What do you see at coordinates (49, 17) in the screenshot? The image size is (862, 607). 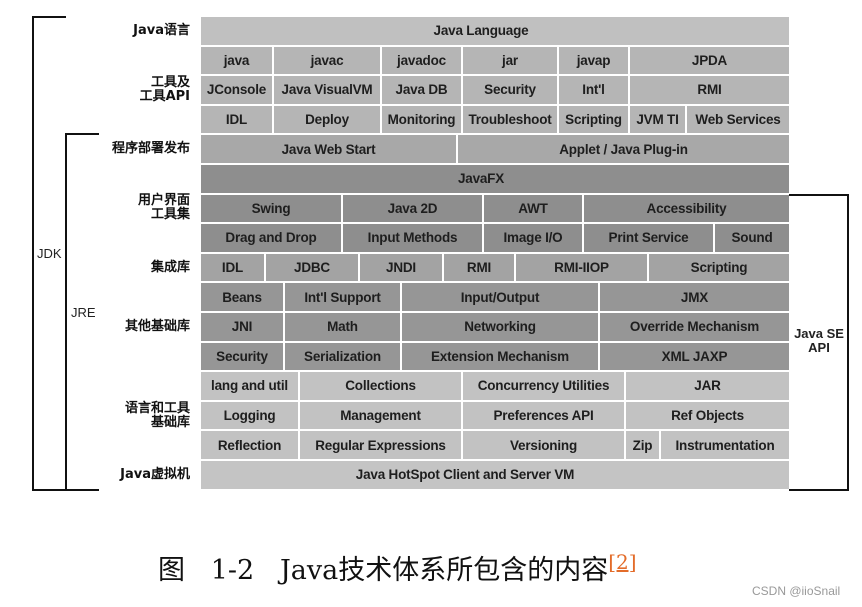 I see `jdk-bracket-top` at bounding box center [49, 17].